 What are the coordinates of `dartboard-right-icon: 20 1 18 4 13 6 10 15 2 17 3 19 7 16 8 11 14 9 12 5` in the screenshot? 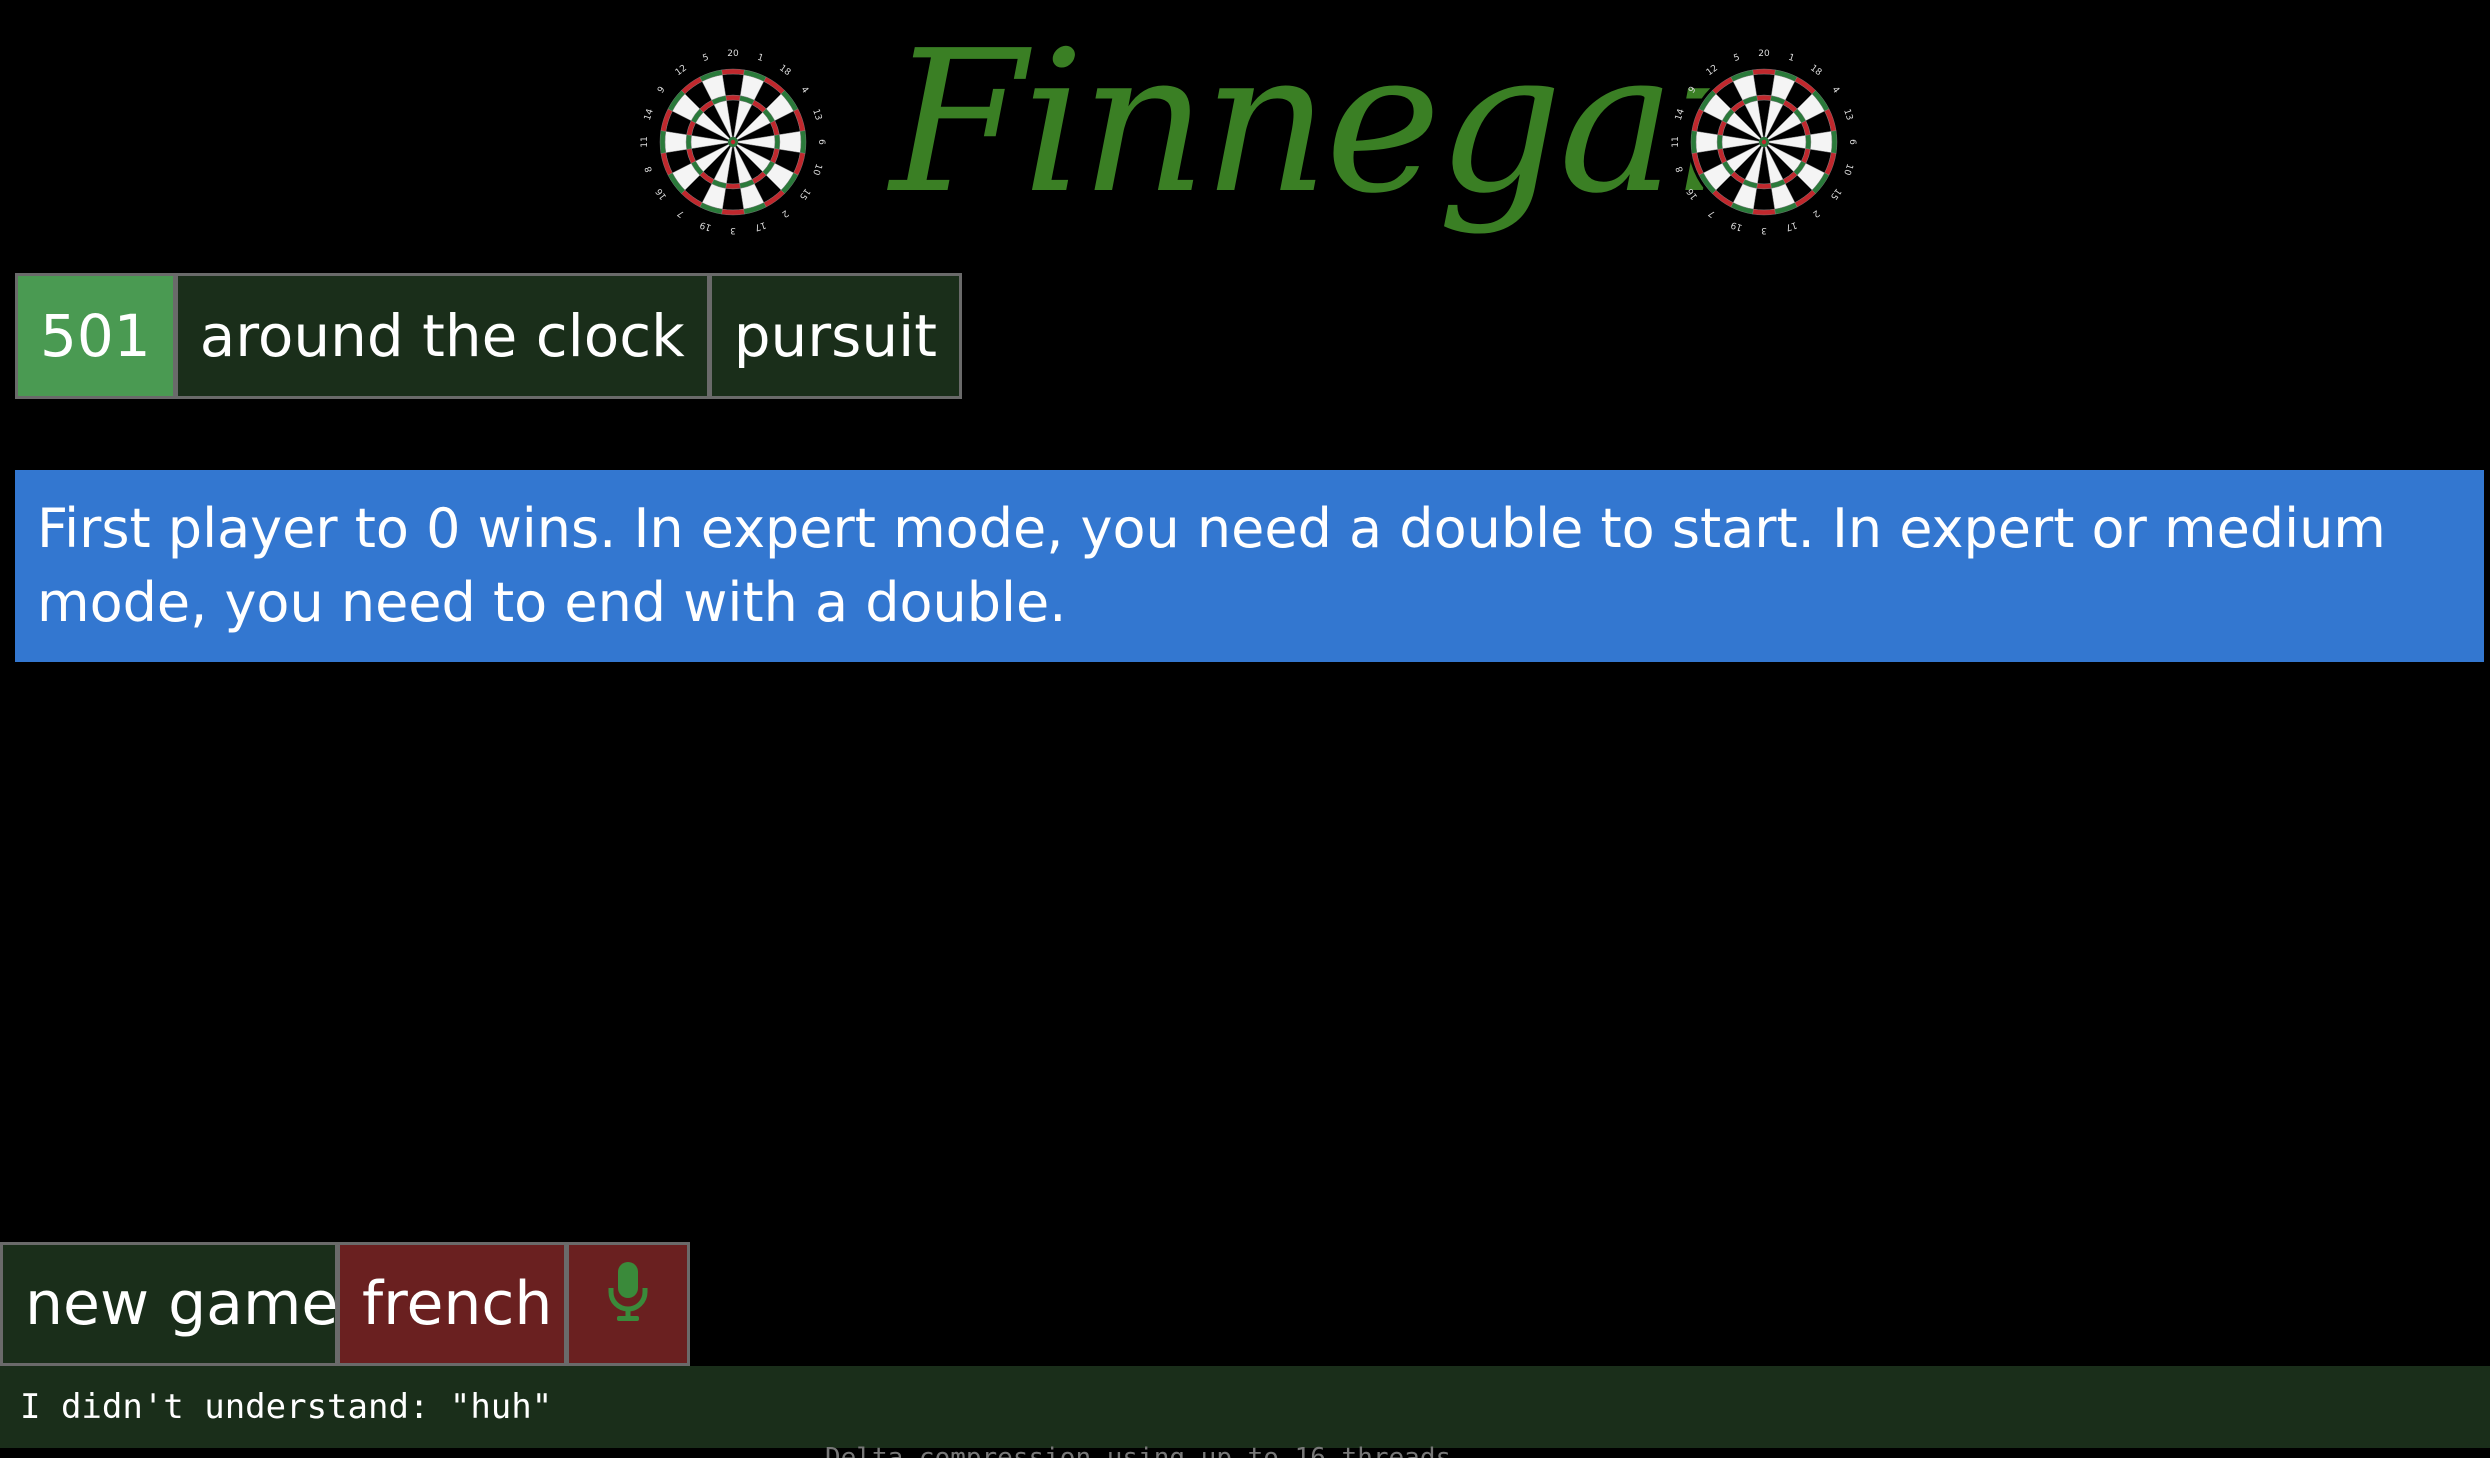 It's located at (1764, 142).